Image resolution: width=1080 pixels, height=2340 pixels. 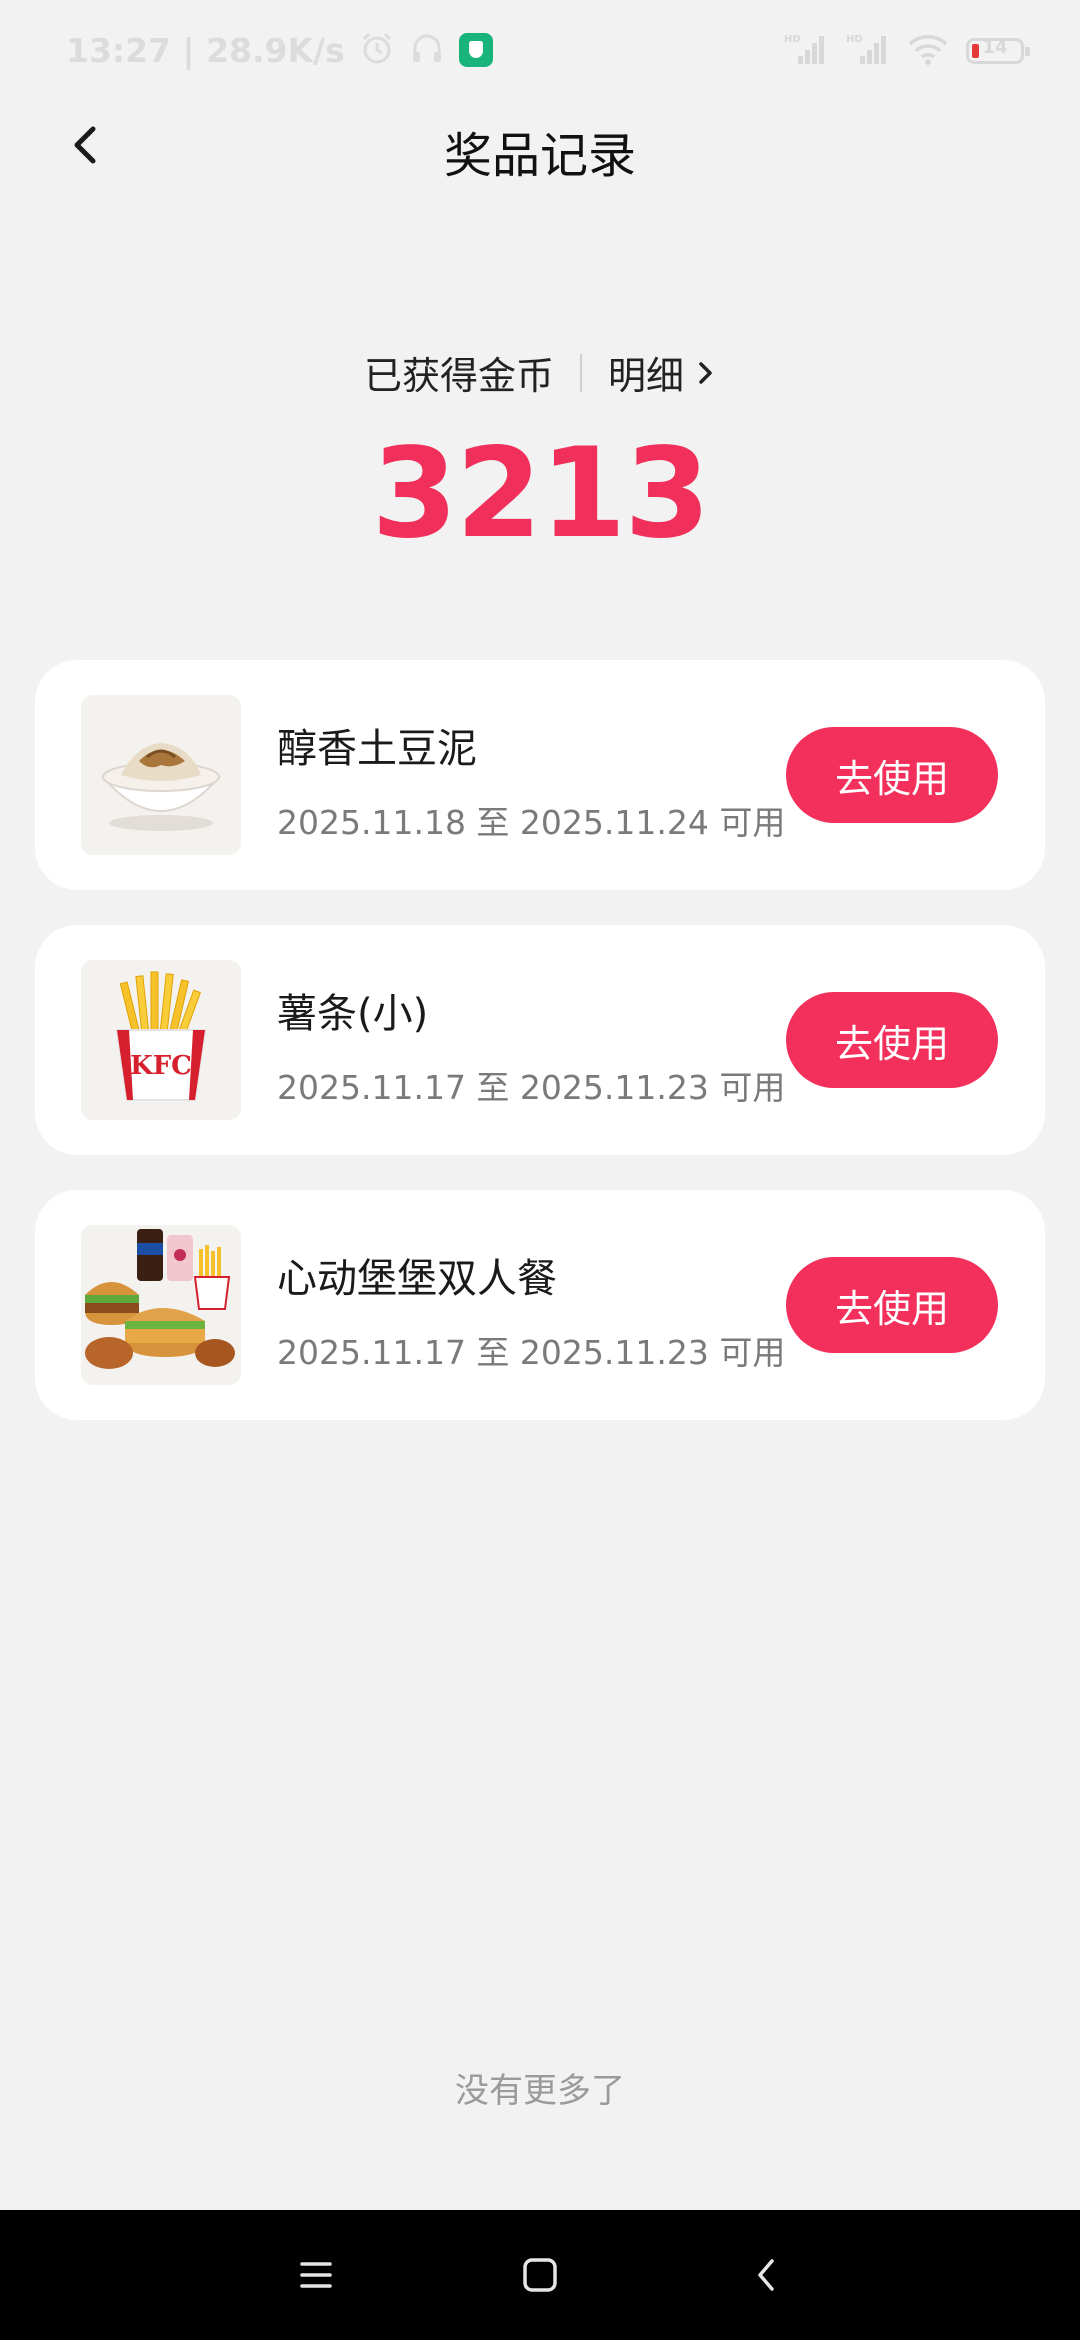 What do you see at coordinates (161, 1040) in the screenshot?
I see `fries-image: KFC` at bounding box center [161, 1040].